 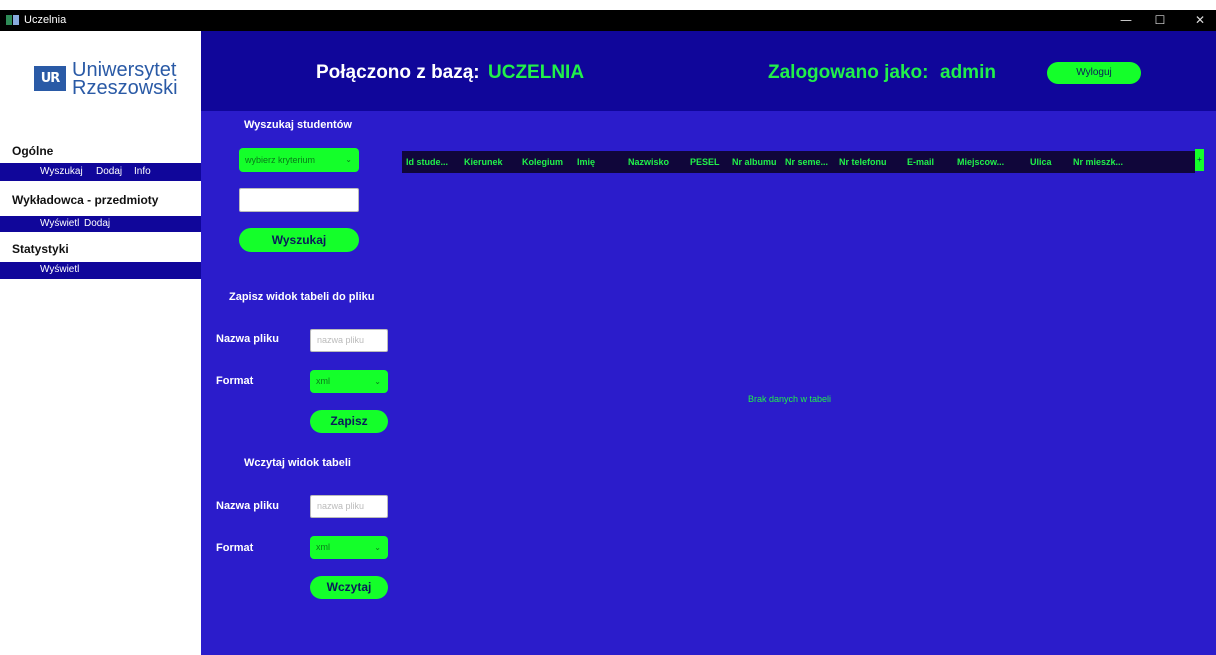 I want to click on column-header: Imię, so click(x=586, y=162).